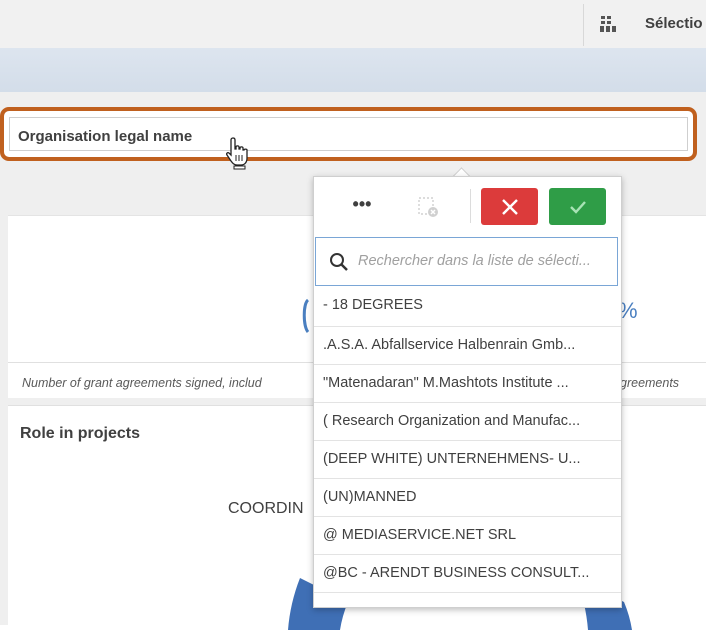 The image size is (706, 630). I want to click on confirm-selection-button, so click(577, 206).